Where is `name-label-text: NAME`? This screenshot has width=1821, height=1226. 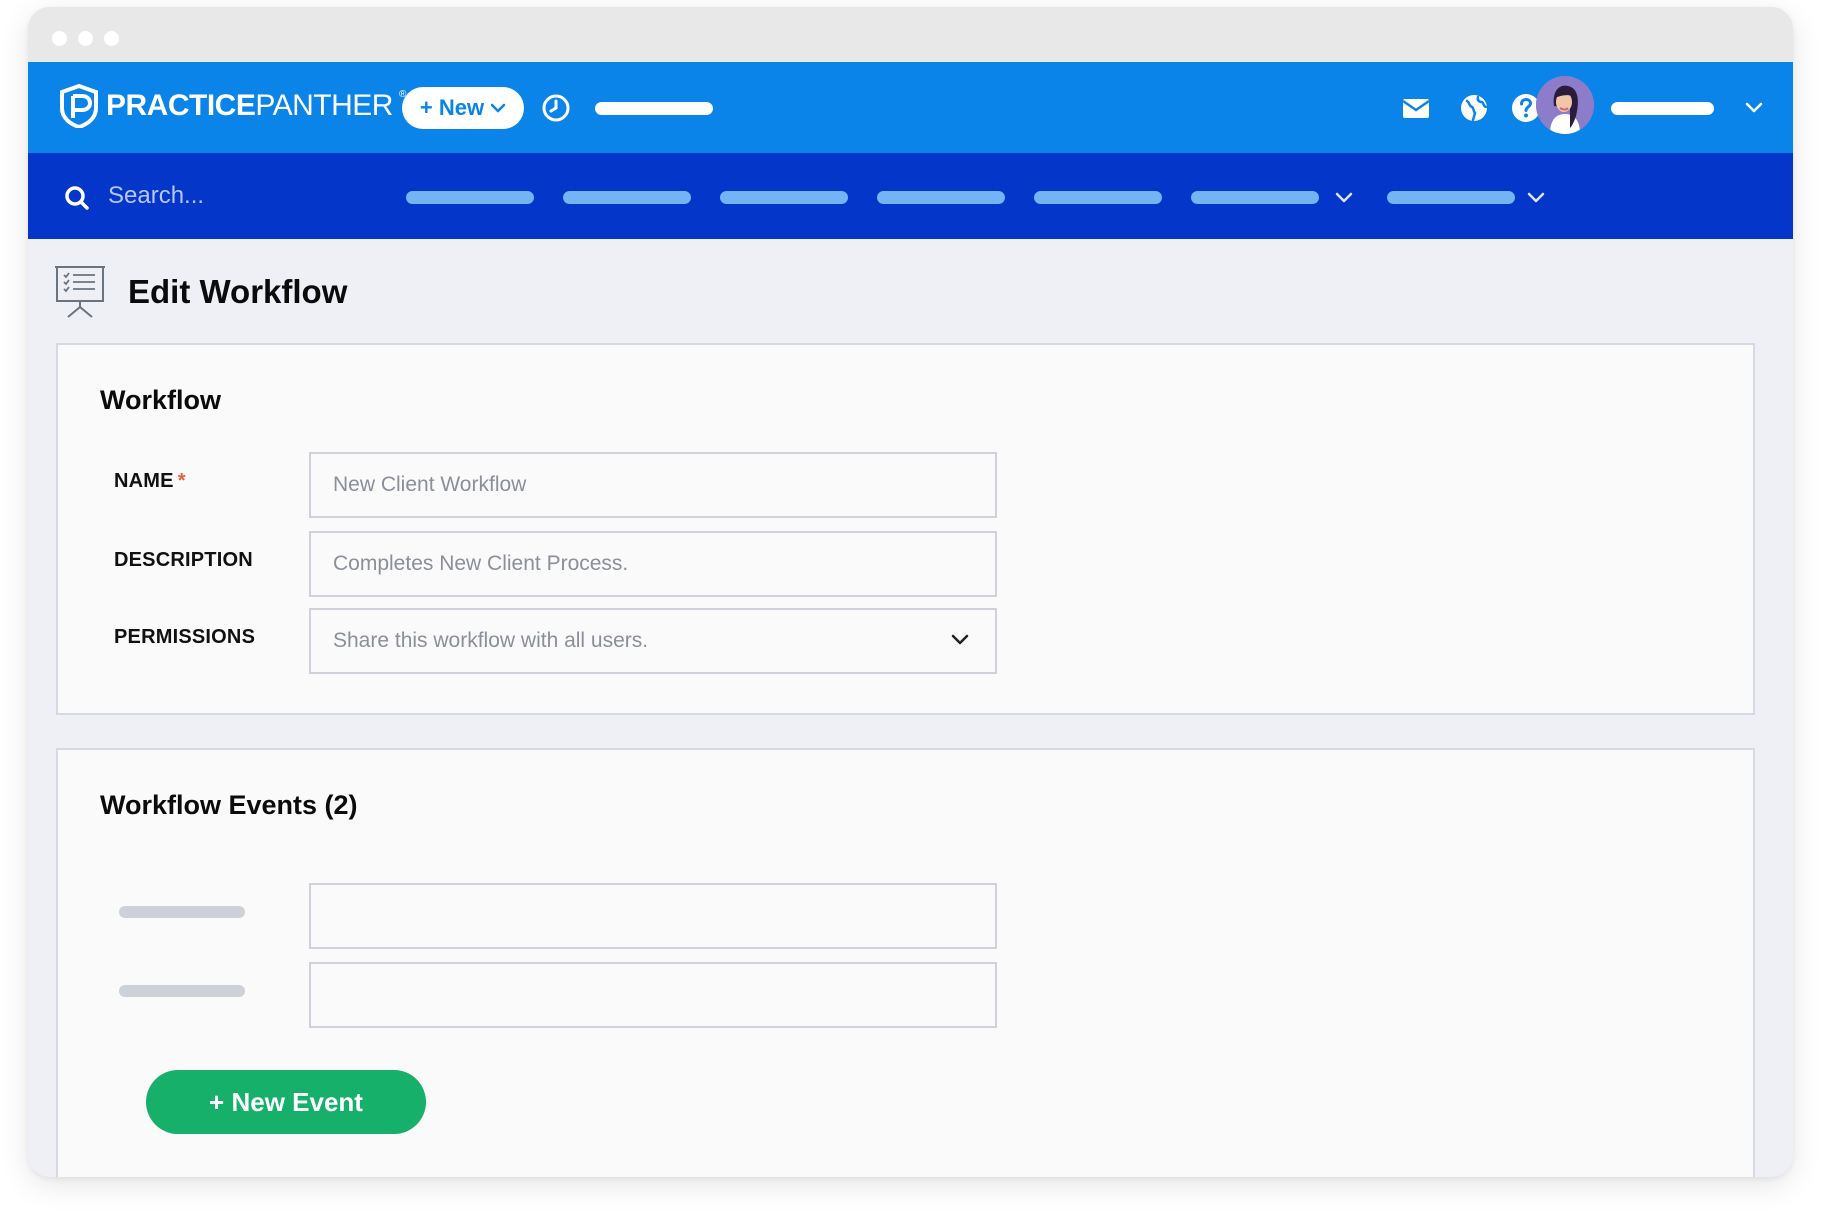
name-label-text: NAME is located at coordinates (144, 481).